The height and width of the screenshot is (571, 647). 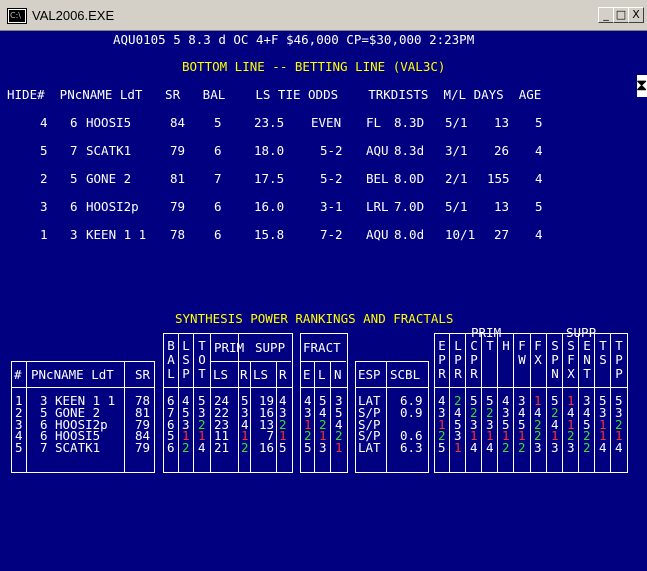 I want to click on synth-row-n: 1, so click(x=339, y=448).